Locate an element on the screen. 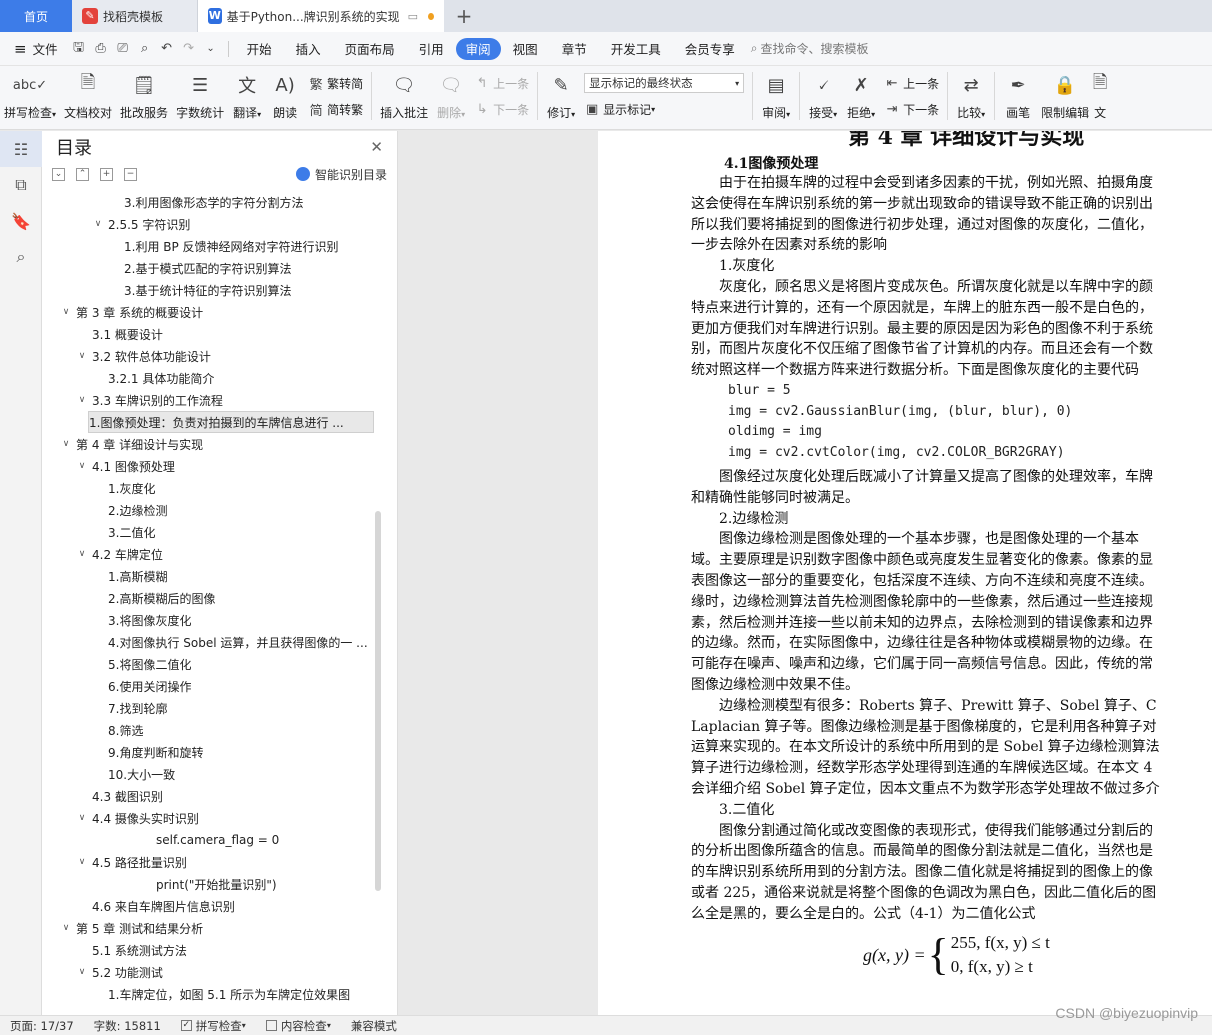  toc-item: 5.1 系统测试方法 is located at coordinates (210, 950).